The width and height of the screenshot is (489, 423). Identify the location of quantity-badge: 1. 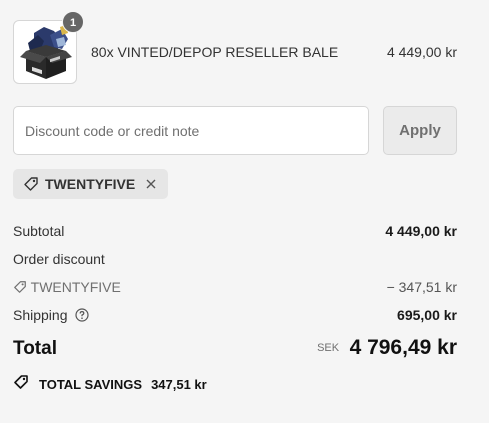
(73, 22).